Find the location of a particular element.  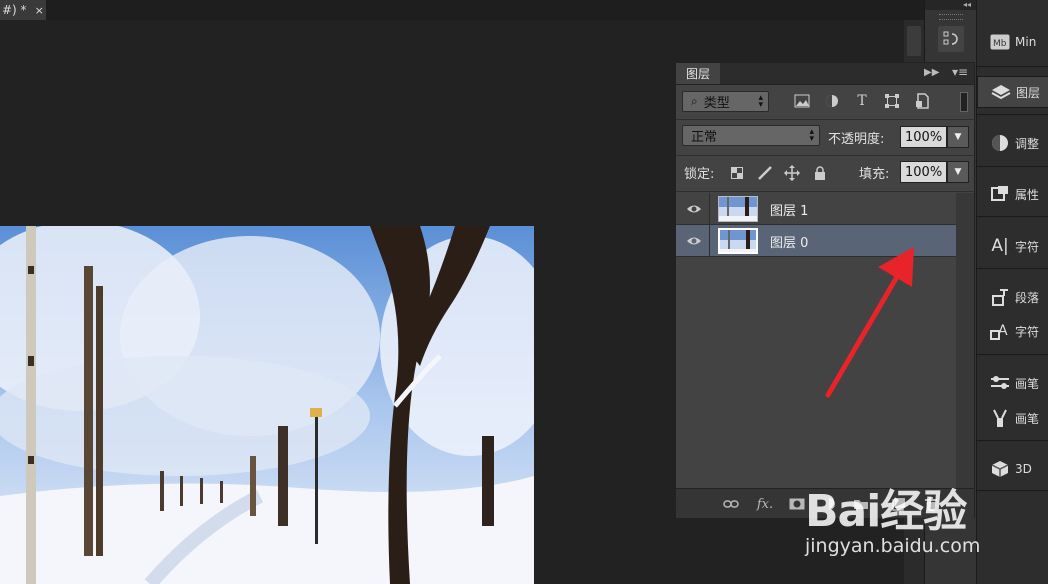

panel-label: 3D is located at coordinates (1023, 469).